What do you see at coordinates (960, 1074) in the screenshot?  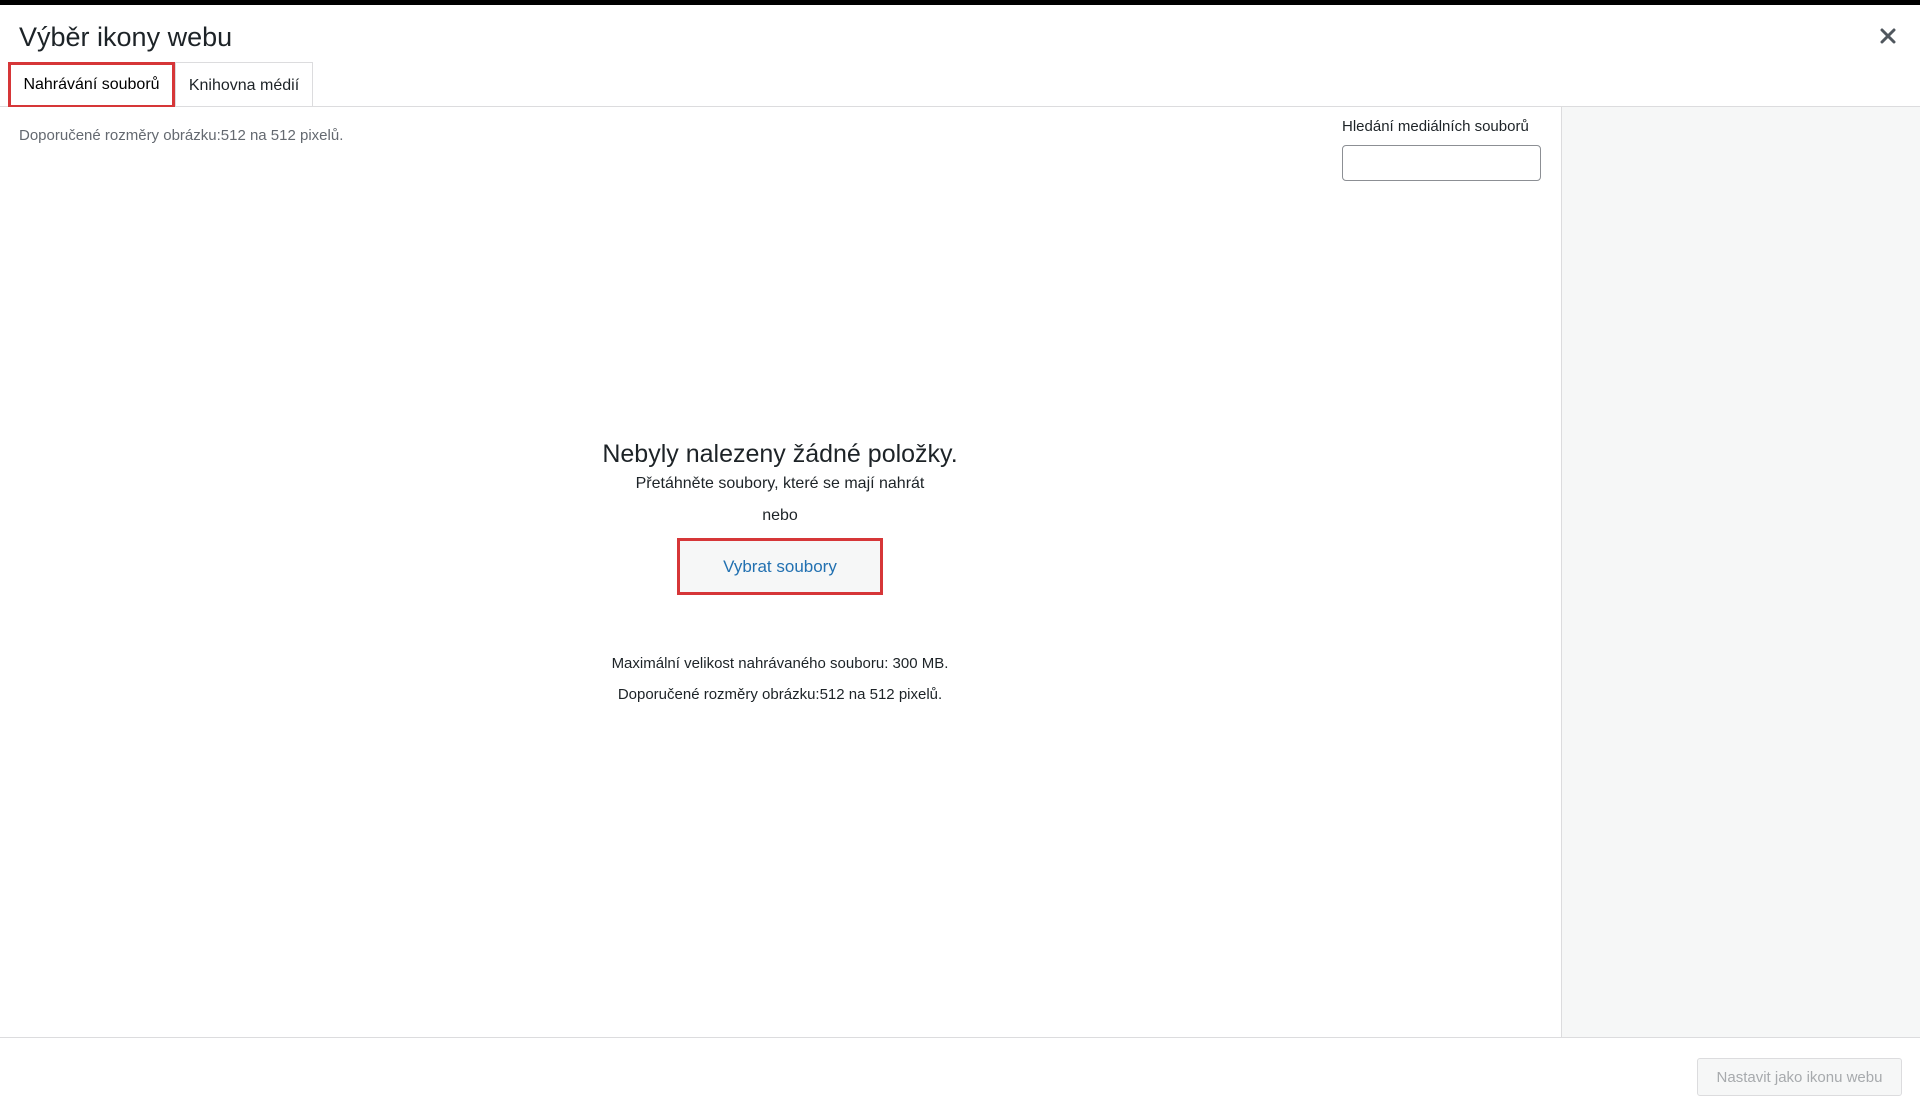 I see `modal-toolbar: Nastavit jako ikonu webu` at bounding box center [960, 1074].